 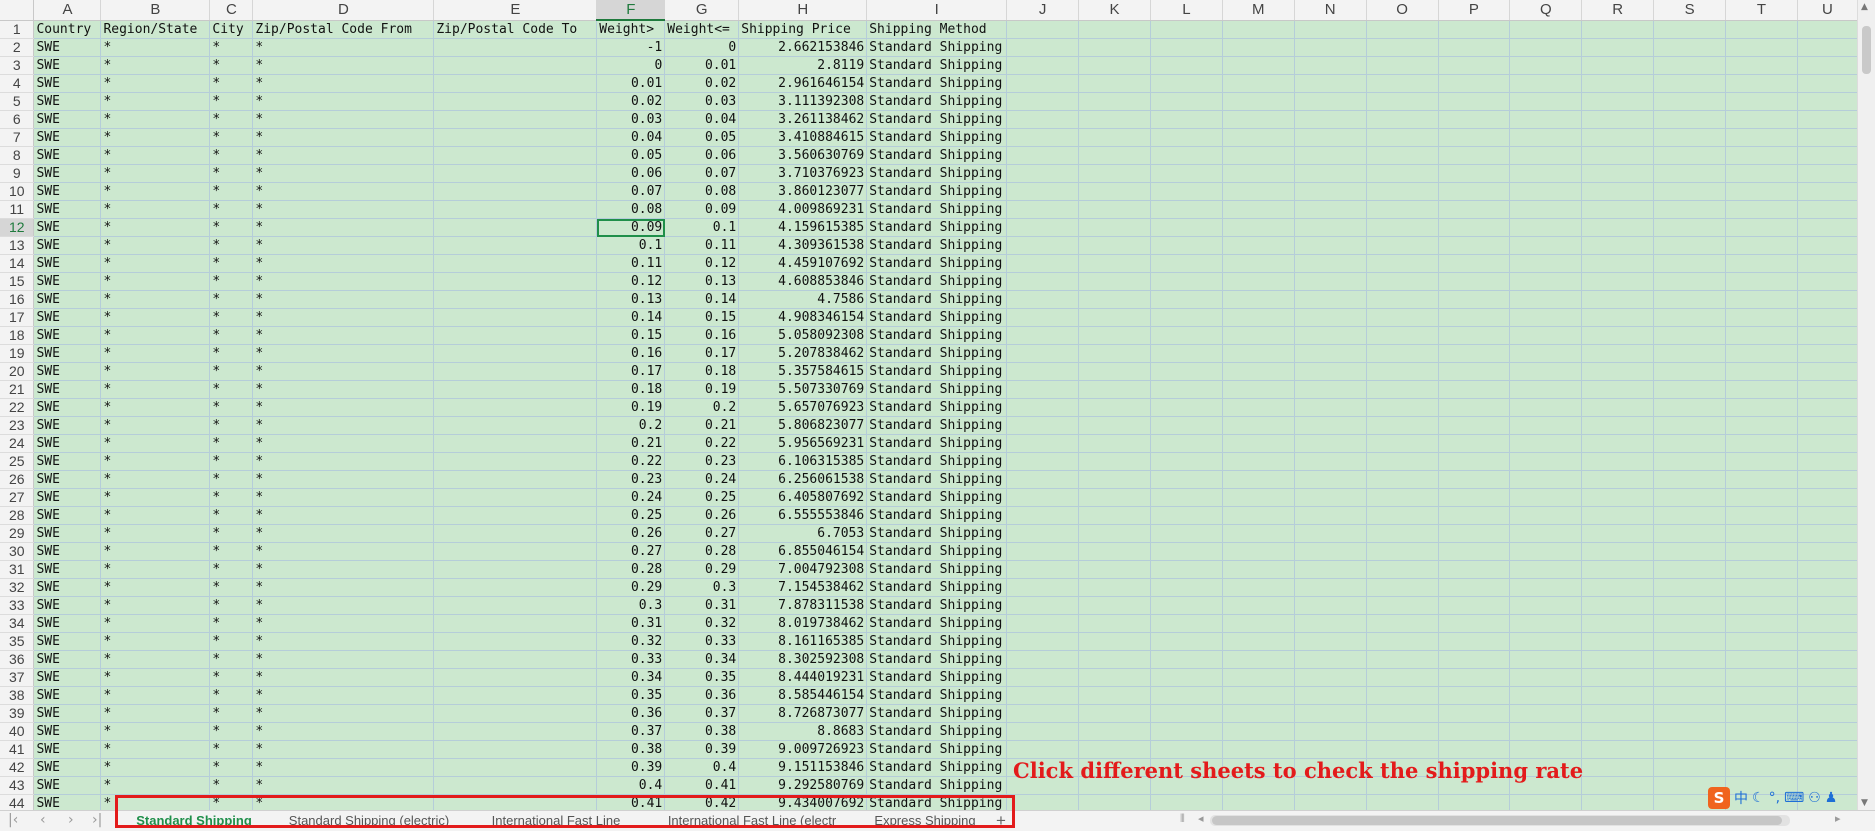 I want to click on row-header: 9, so click(x=17, y=173).